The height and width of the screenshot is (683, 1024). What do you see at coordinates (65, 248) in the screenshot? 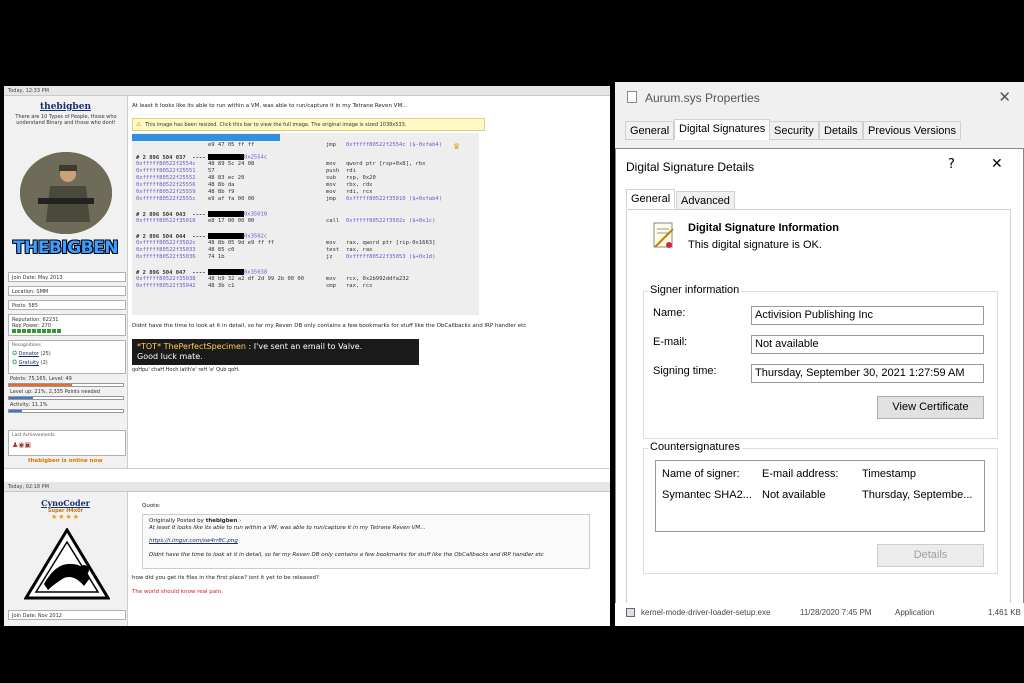
I see `thebigben-logo: THEBIGBEN` at bounding box center [65, 248].